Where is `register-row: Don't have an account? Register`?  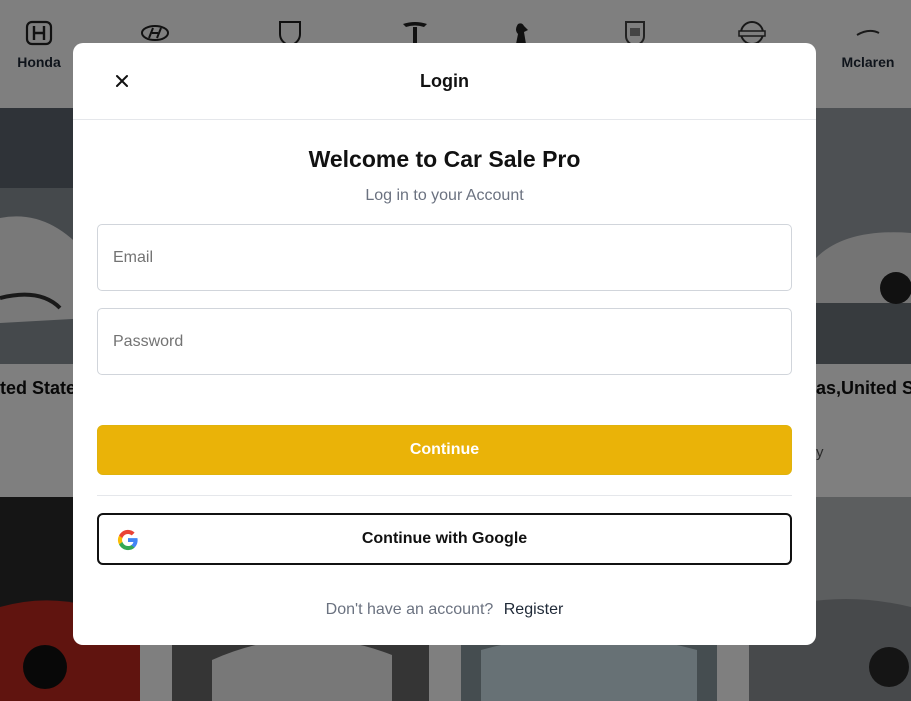 register-row: Don't have an account? Register is located at coordinates (444, 610).